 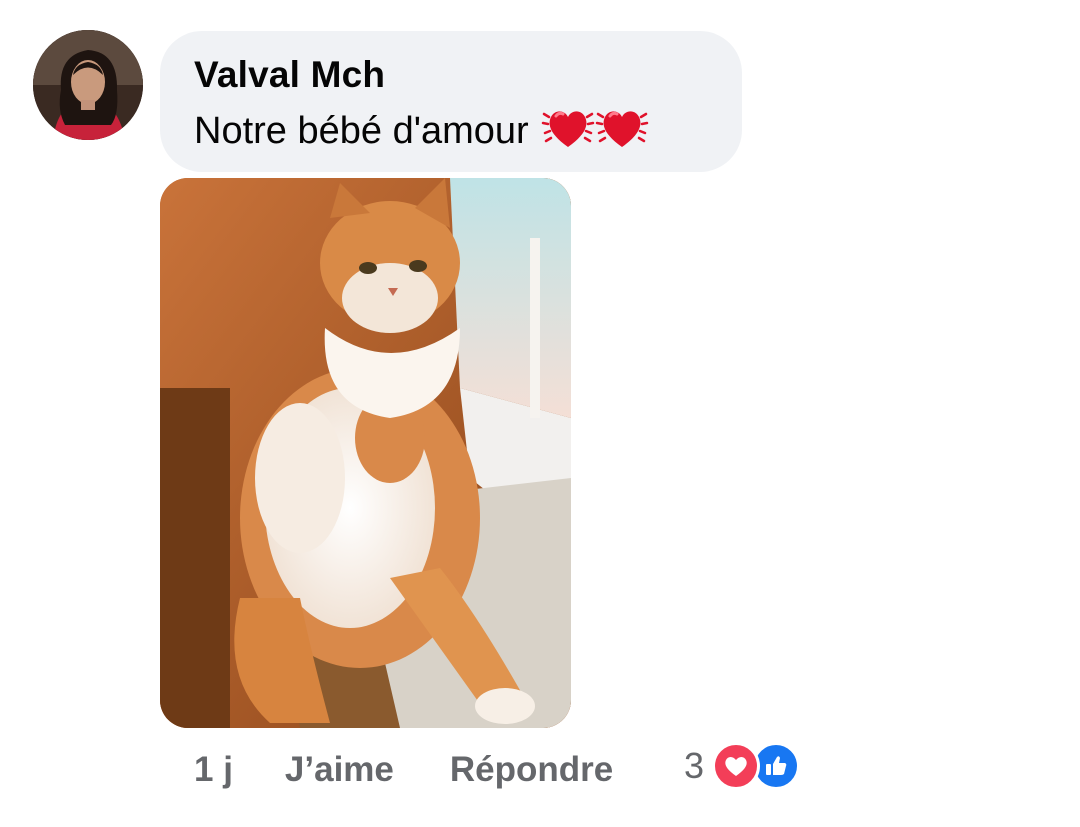 I want to click on comment-bubble: Valval Mch Notre bébé d'amour, so click(x=451, y=101).